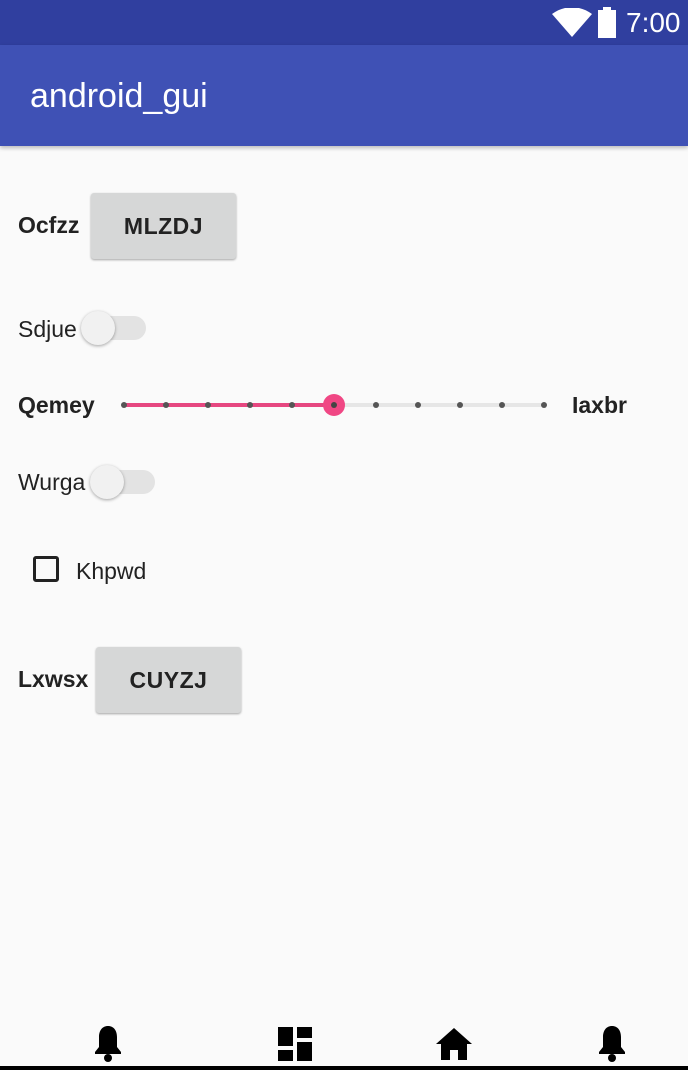  I want to click on cuyzj-button: CUYZJ, so click(168, 680).